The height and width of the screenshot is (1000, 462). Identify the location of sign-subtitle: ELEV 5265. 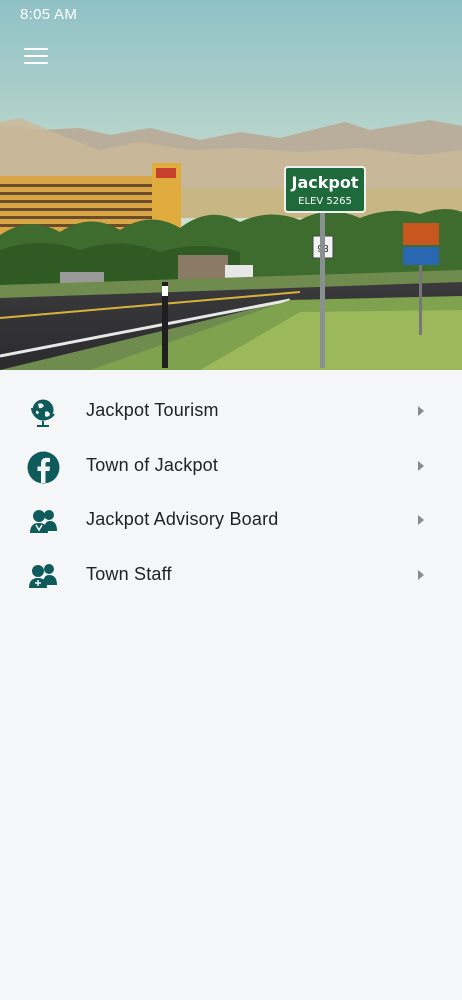
(325, 201).